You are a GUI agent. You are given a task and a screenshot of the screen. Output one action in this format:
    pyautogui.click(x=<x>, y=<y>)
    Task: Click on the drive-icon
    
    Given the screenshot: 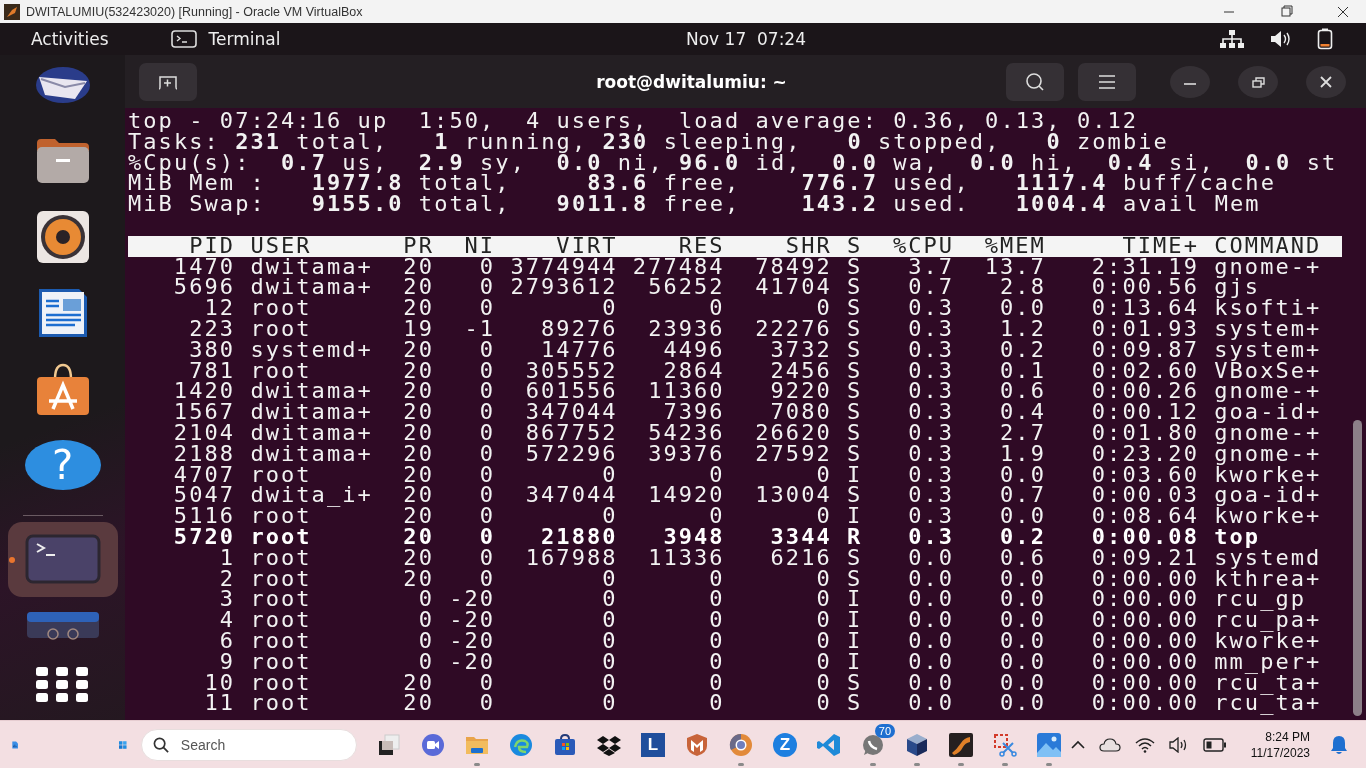 What is the action you would take?
    pyautogui.click(x=62, y=625)
    